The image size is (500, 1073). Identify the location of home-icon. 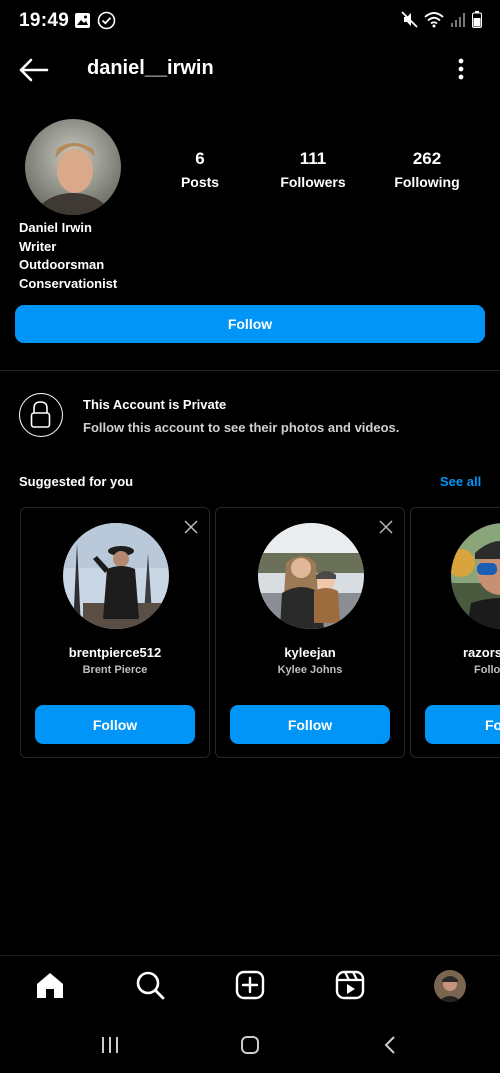
(50, 985).